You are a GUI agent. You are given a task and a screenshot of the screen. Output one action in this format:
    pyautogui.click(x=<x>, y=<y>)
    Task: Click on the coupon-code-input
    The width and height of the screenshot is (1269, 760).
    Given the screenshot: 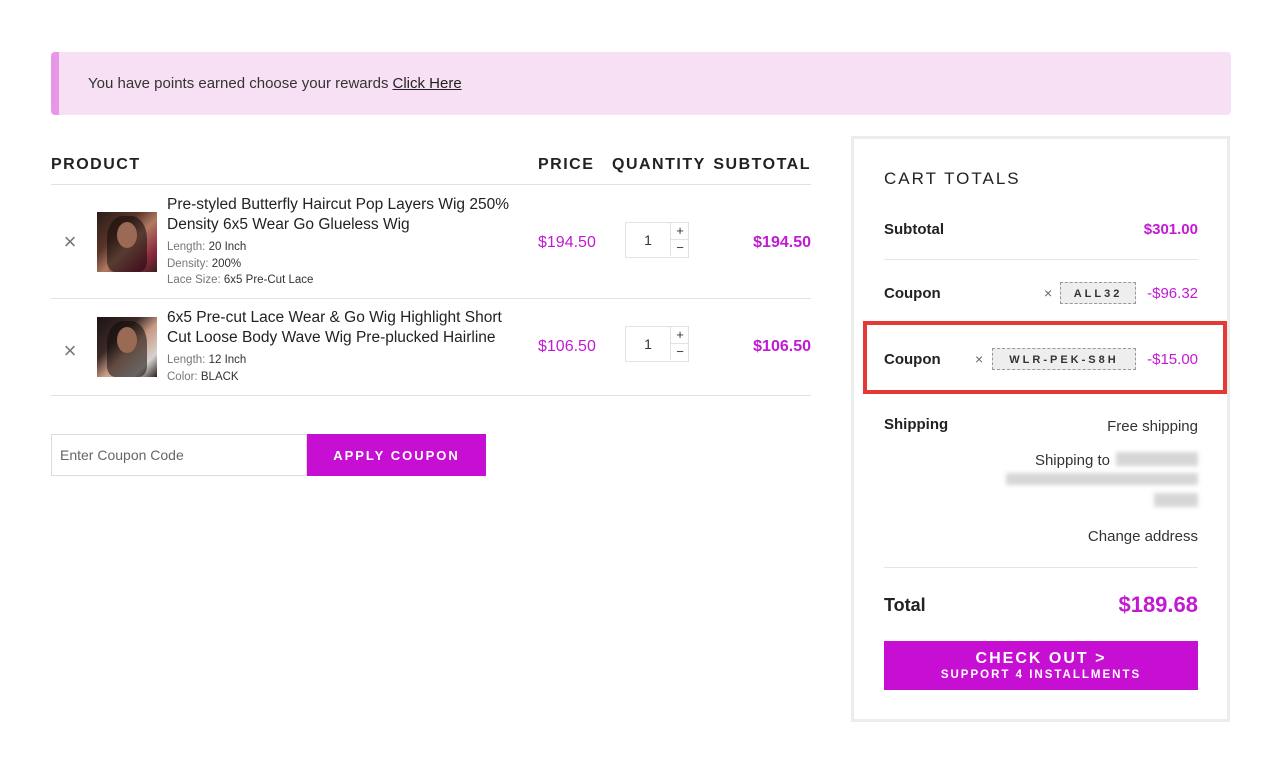 What is the action you would take?
    pyautogui.click(x=179, y=455)
    